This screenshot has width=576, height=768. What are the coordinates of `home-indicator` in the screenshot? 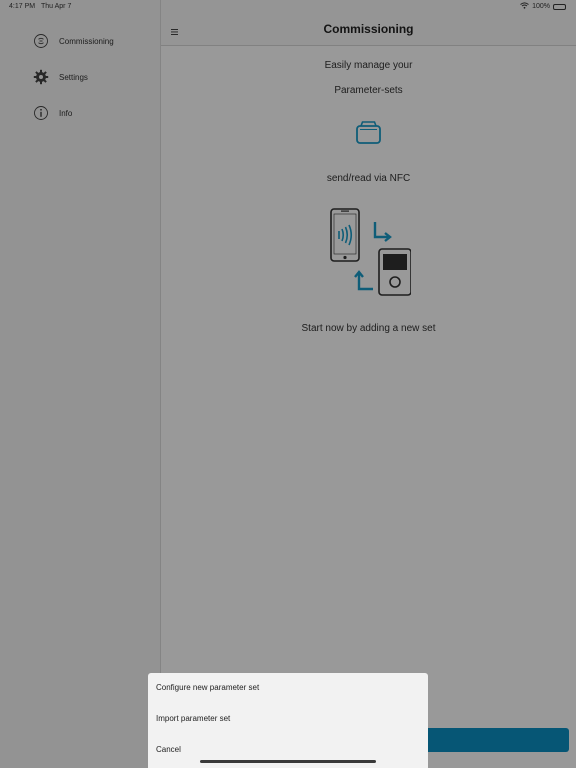 It's located at (288, 761).